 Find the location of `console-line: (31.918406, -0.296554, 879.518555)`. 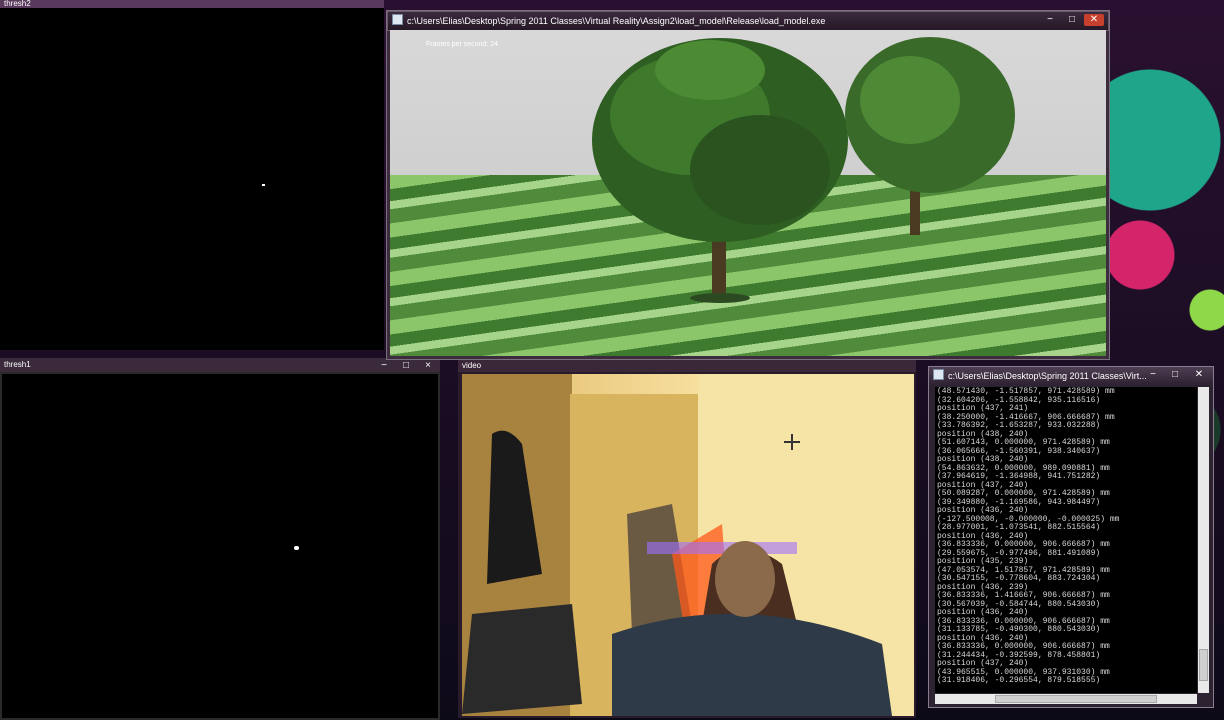

console-line: (31.918406, -0.296554, 879.518555) is located at coordinates (1019, 680).